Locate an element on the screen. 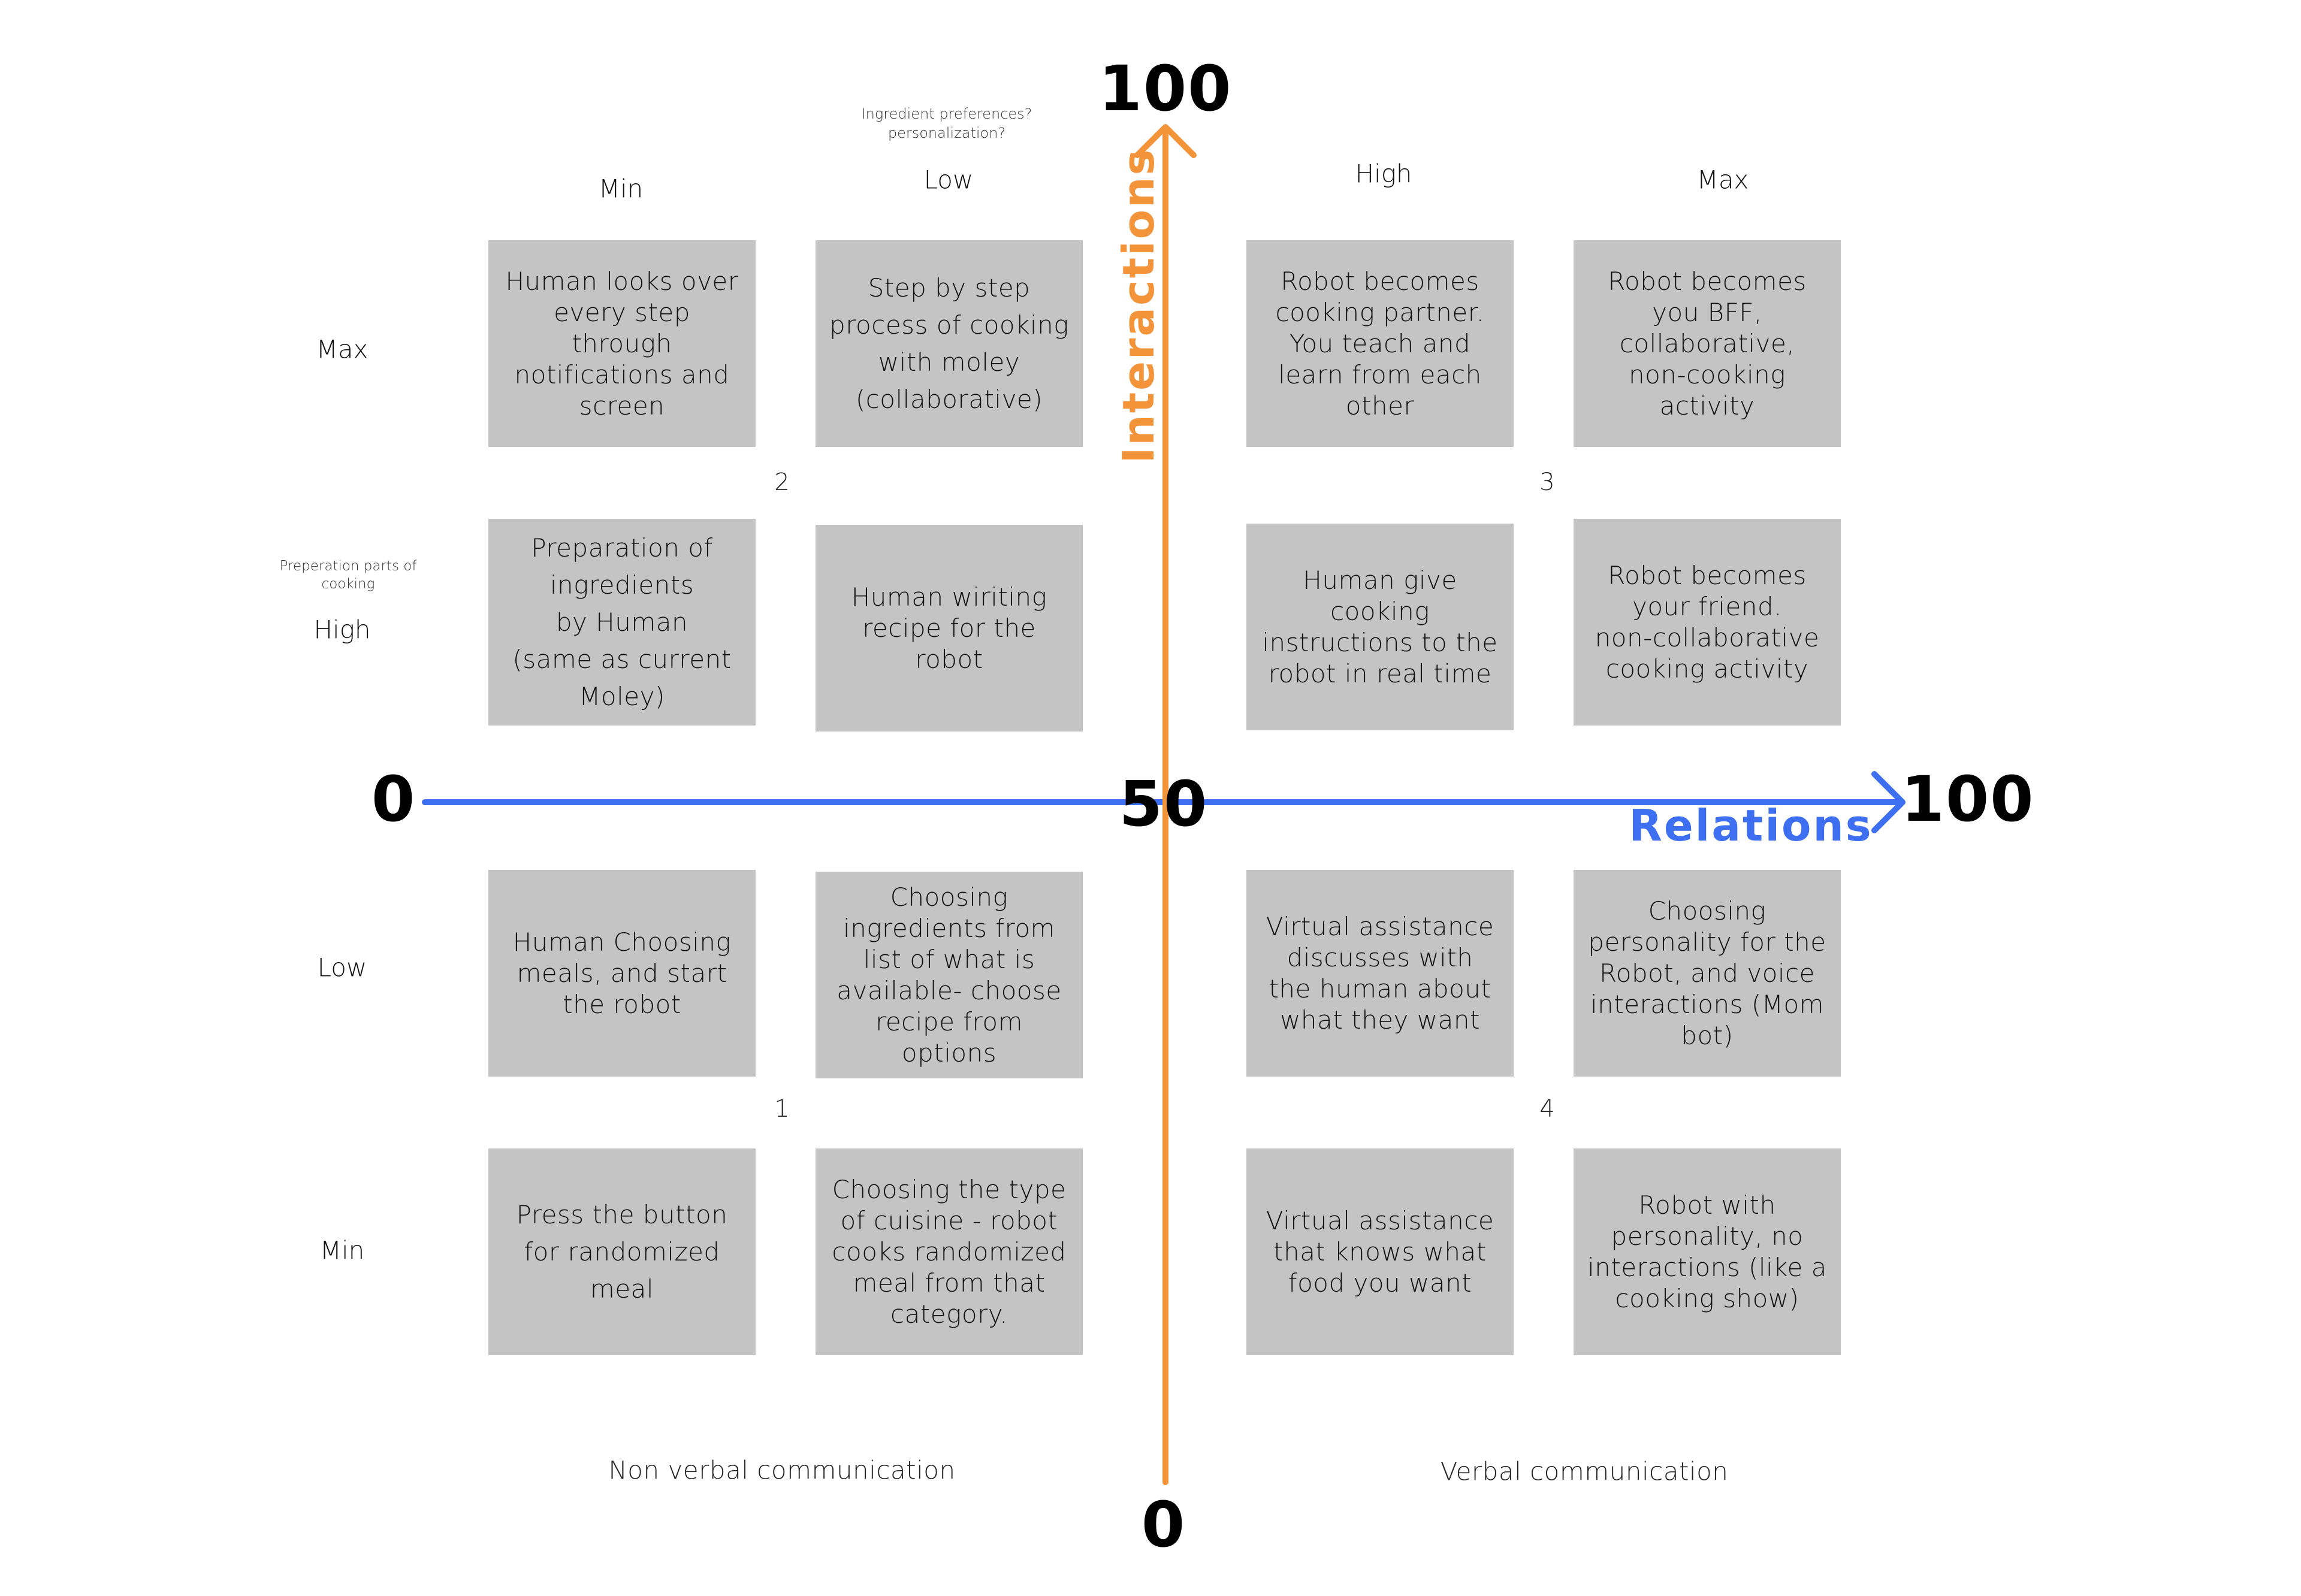 The height and width of the screenshot is (1596, 2301). concept-card-r3-c1: Human Choosing meals, and start the robot is located at coordinates (622, 973).